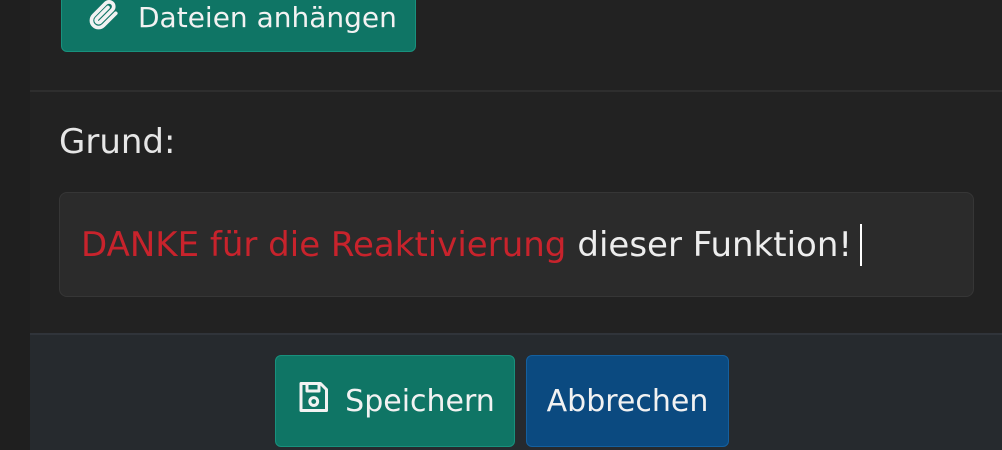 The image size is (1002, 450). I want to click on attach-files-button: Dateien anhängen, so click(238, 26).